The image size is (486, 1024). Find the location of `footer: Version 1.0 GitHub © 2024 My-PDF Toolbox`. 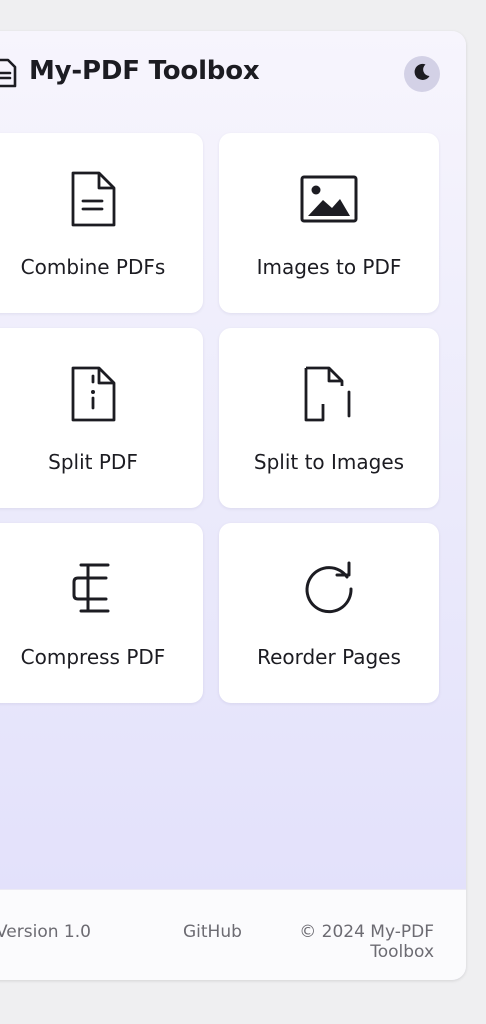

footer: Version 1.0 GitHub © 2024 My-PDF Toolbox is located at coordinates (233, 934).